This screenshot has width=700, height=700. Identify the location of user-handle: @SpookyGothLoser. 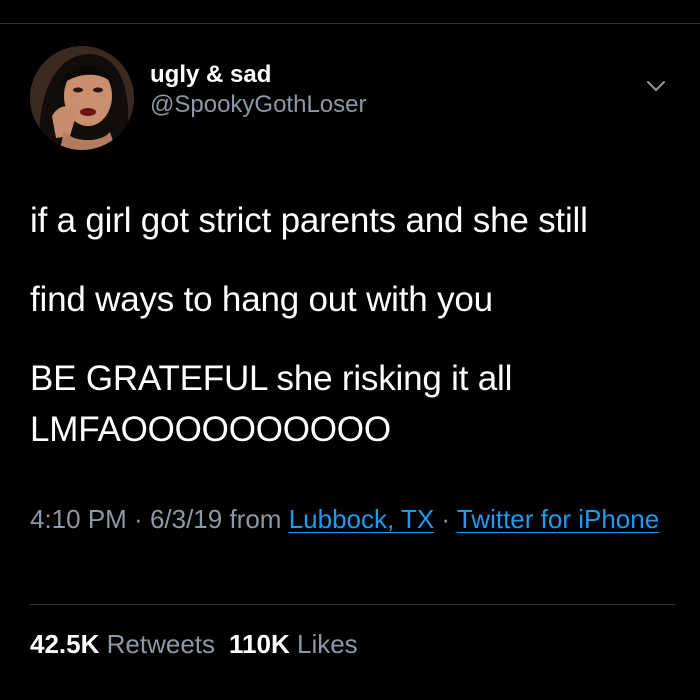
(258, 105).